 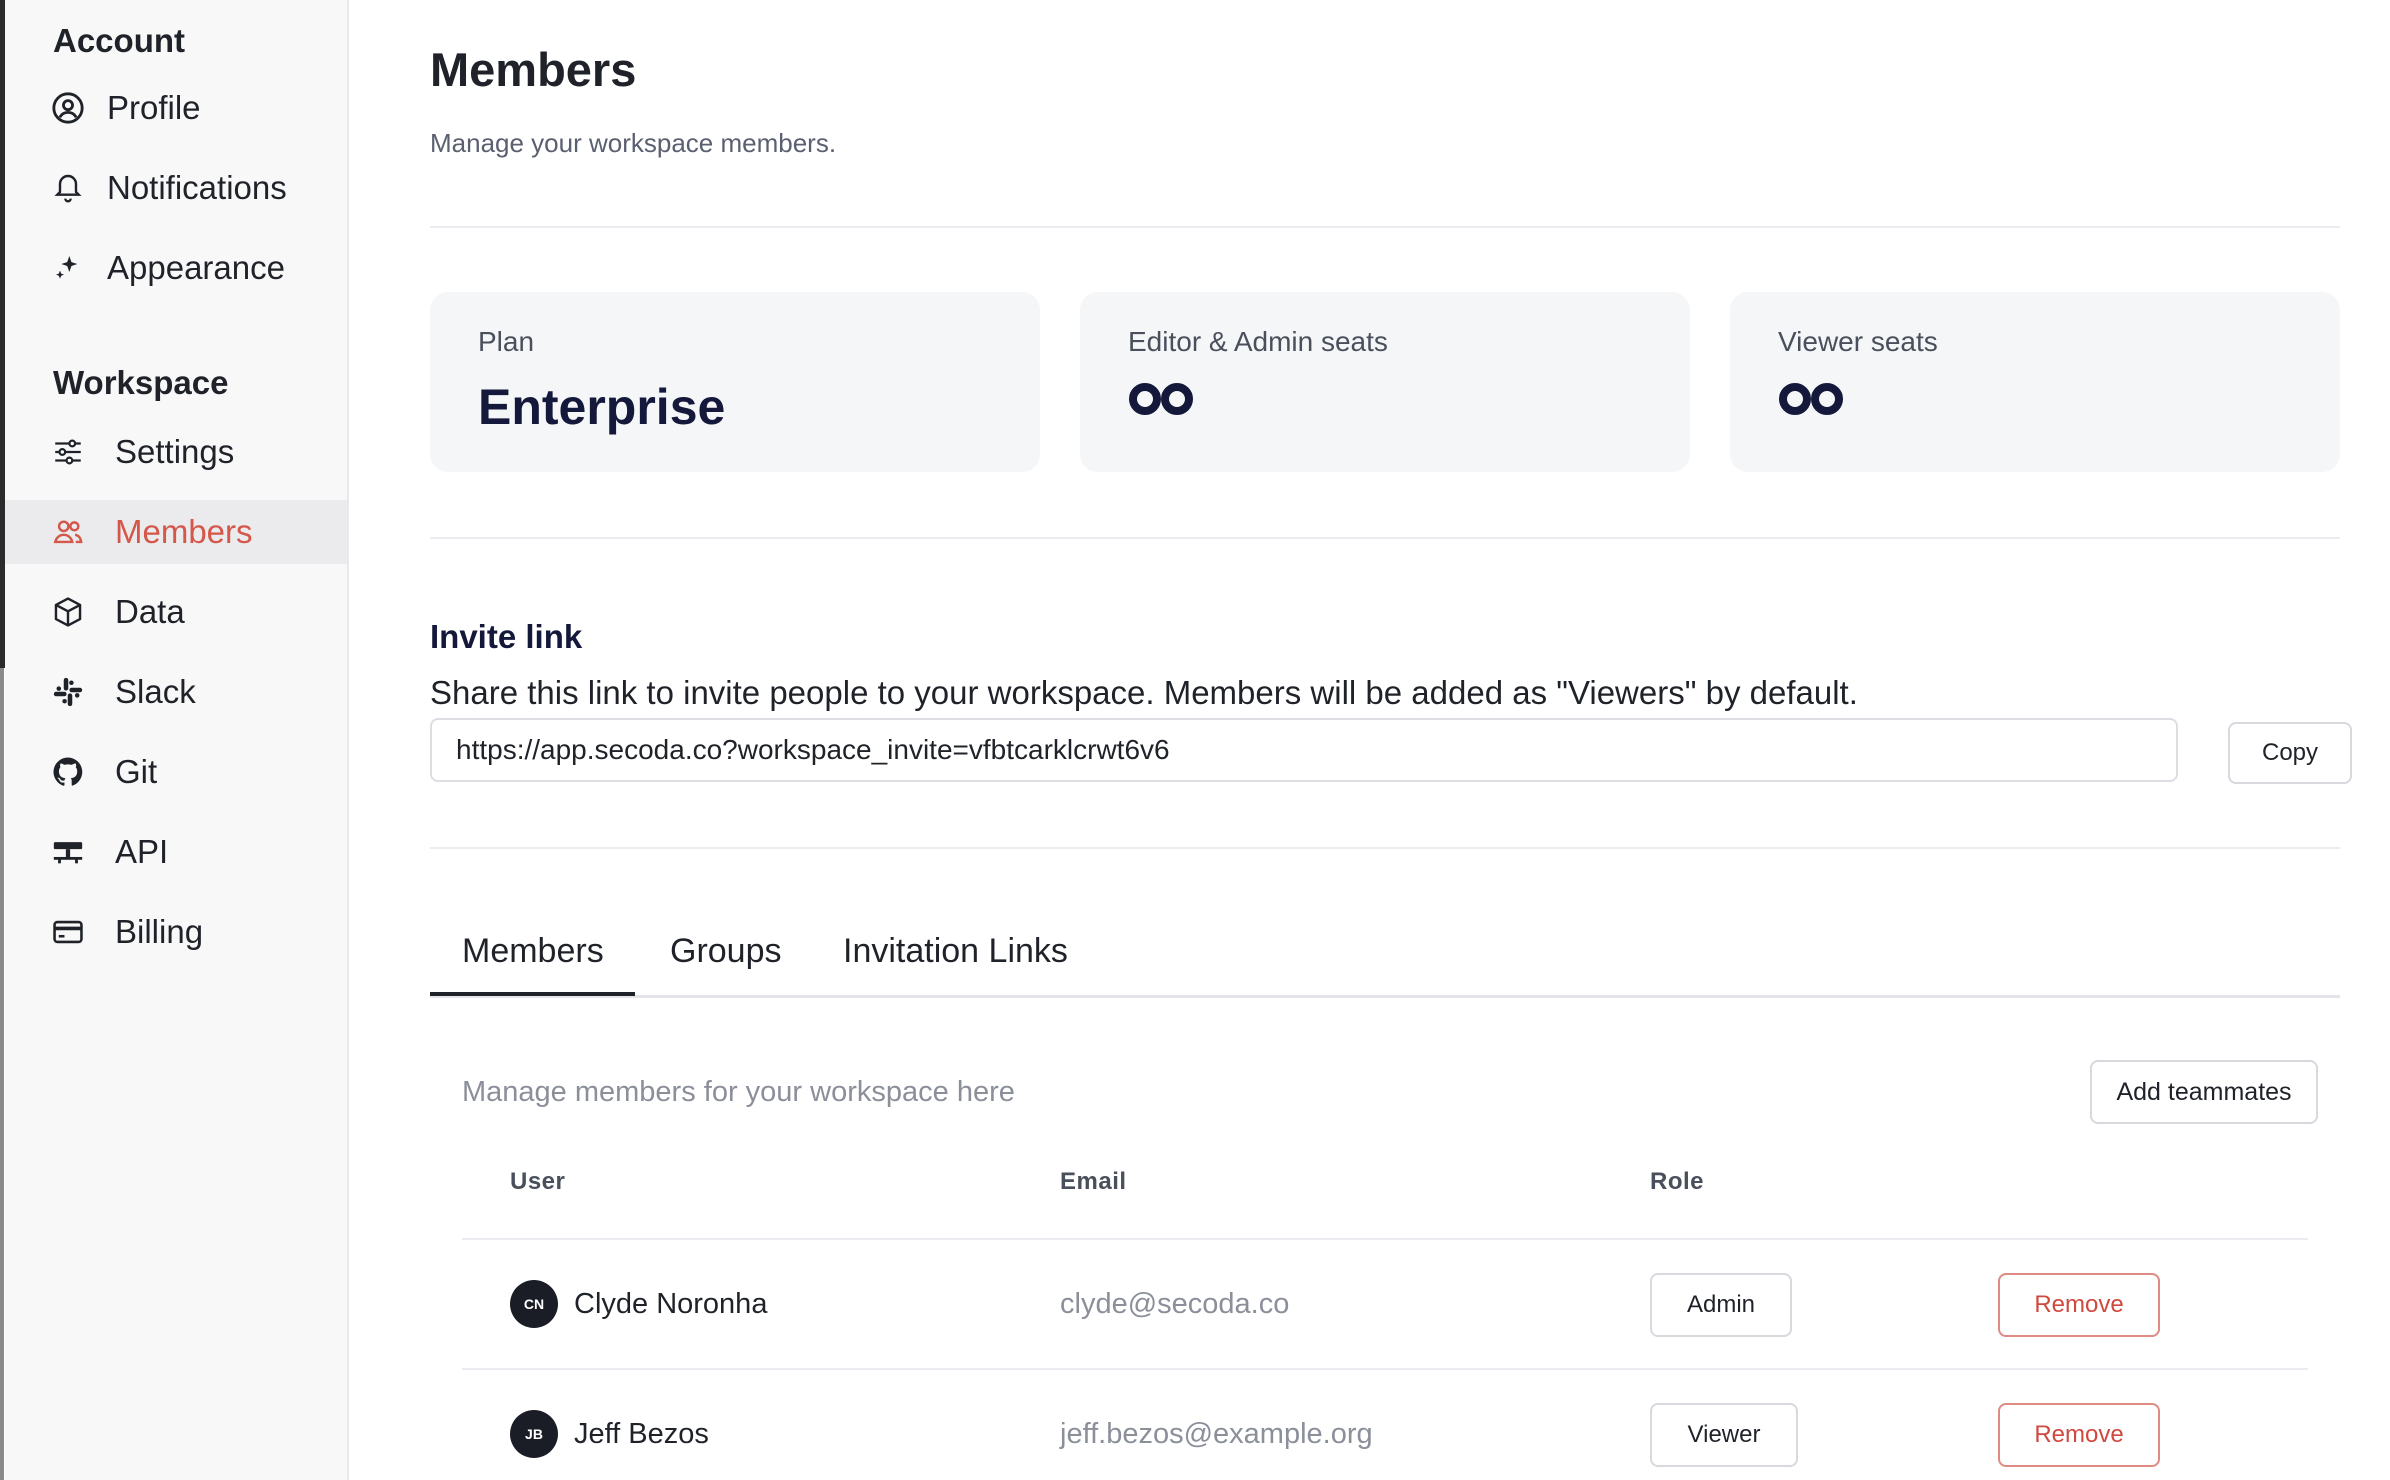 I want to click on avatar: CN, so click(x=534, y=1304).